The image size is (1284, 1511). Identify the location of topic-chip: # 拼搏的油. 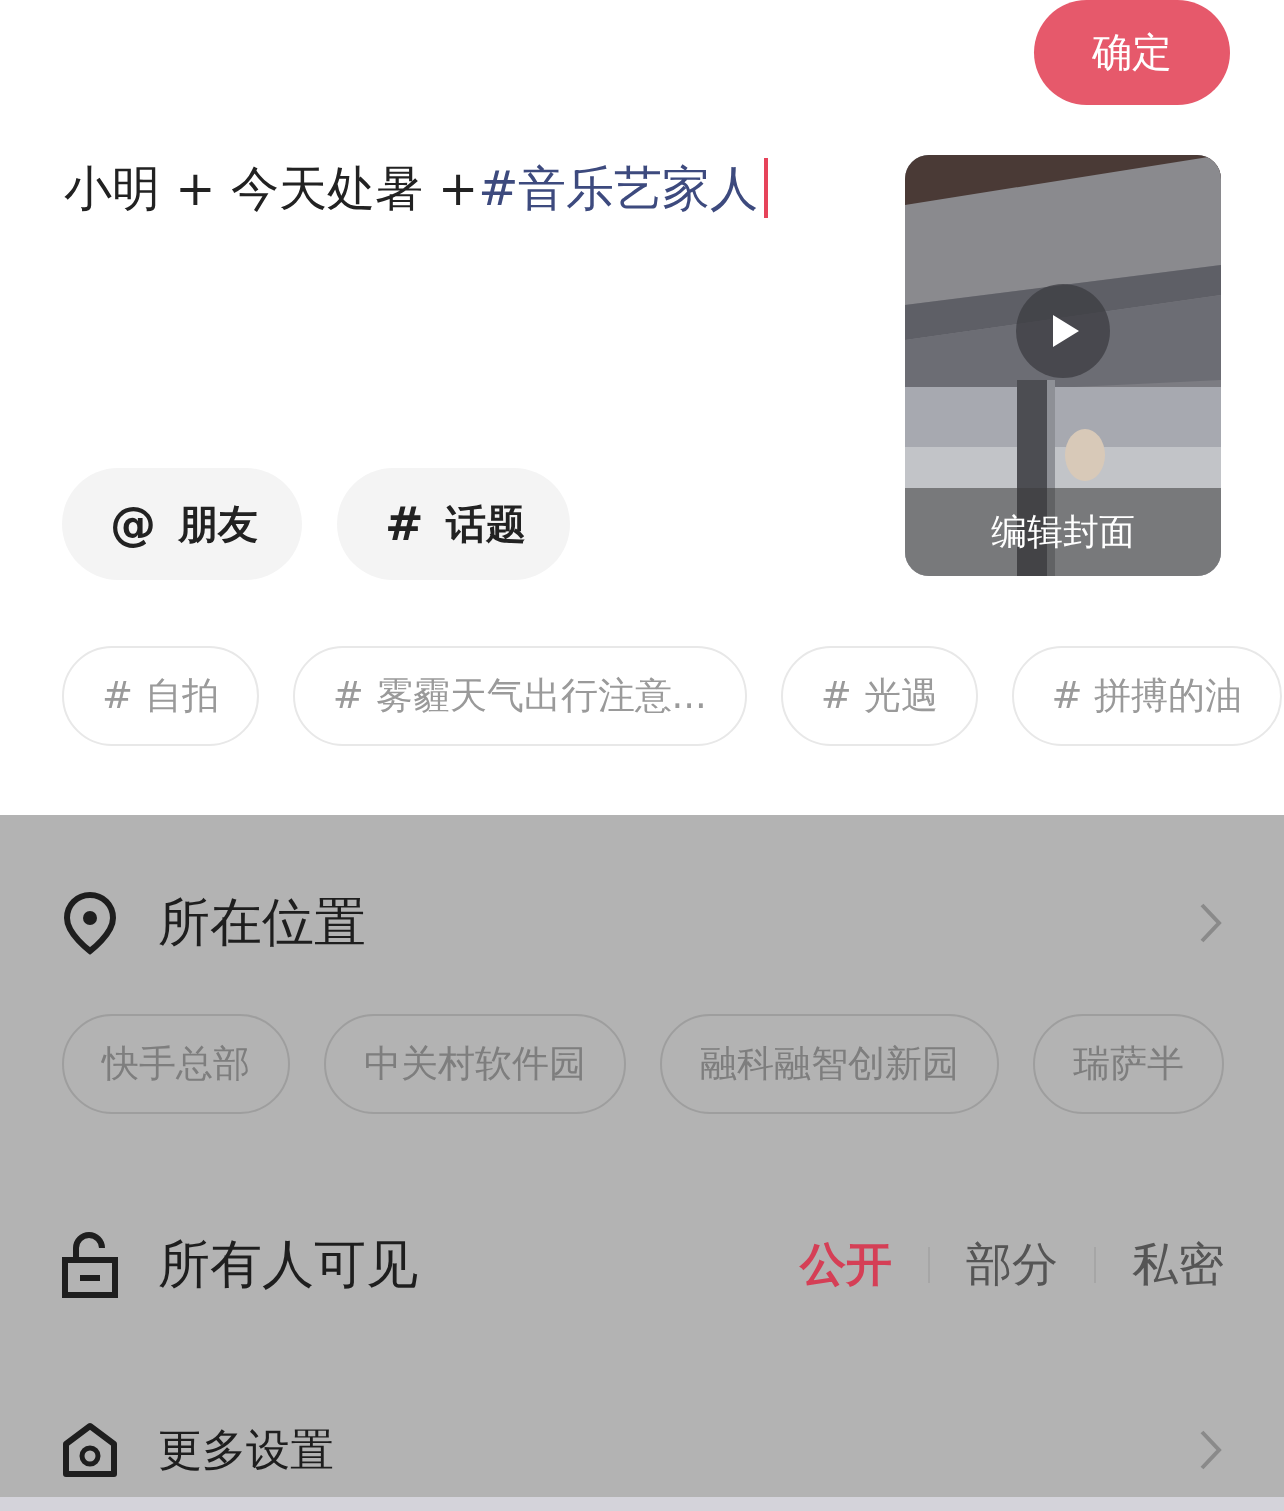
(1147, 696).